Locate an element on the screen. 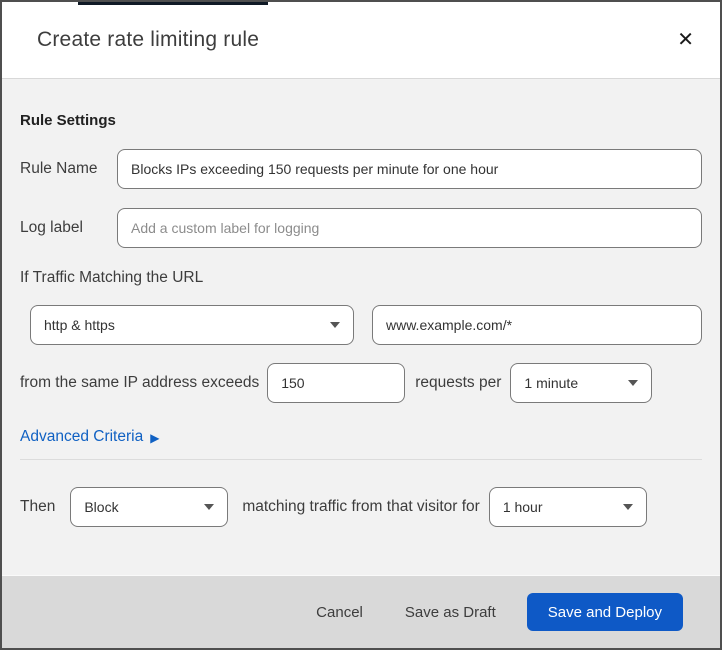  page-title: Create rate limiting rule is located at coordinates (148, 39).